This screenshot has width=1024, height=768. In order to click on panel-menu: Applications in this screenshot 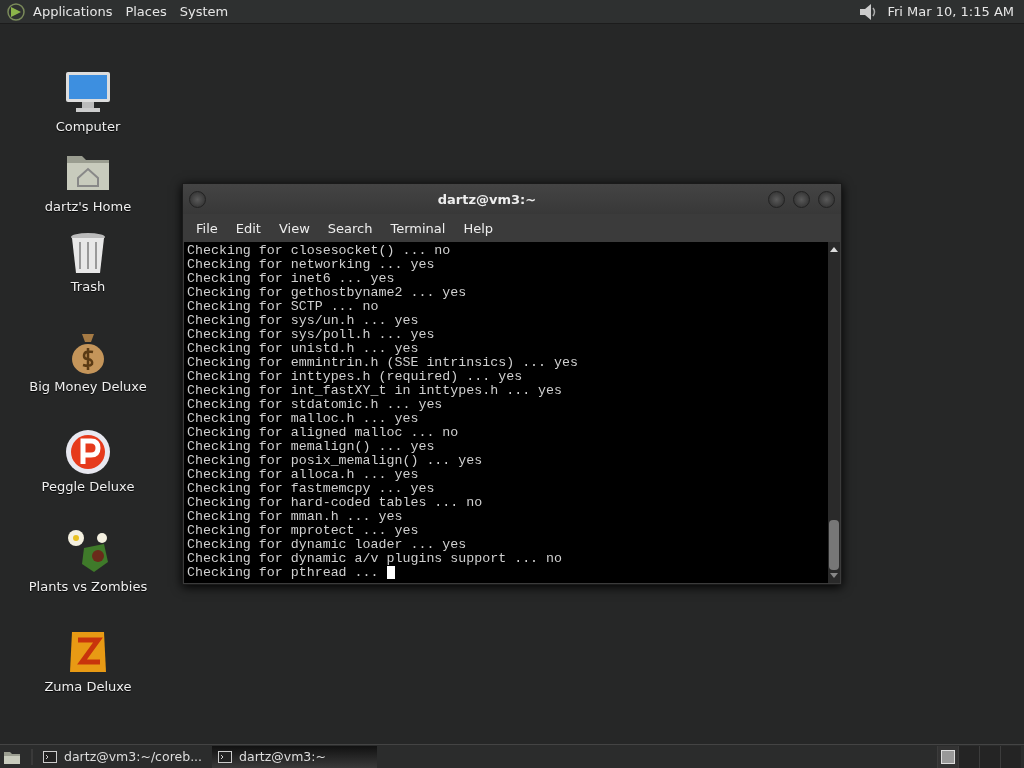, I will do `click(73, 11)`.